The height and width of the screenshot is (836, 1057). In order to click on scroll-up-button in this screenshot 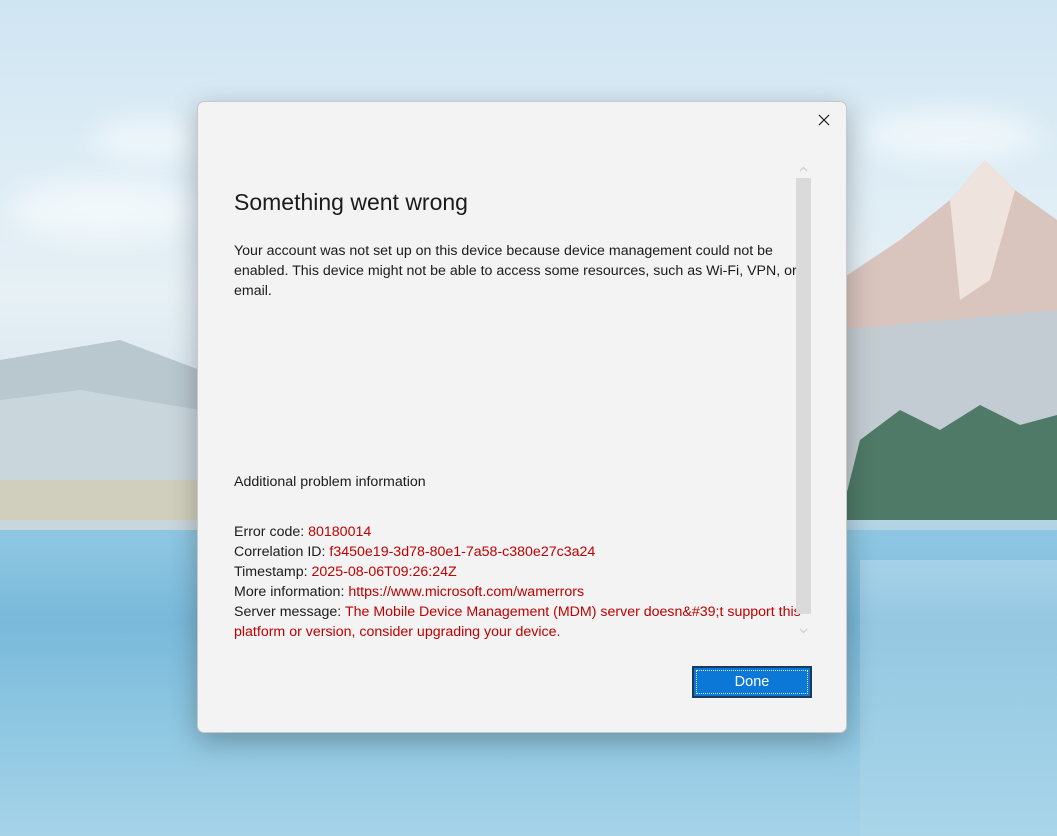, I will do `click(803, 169)`.